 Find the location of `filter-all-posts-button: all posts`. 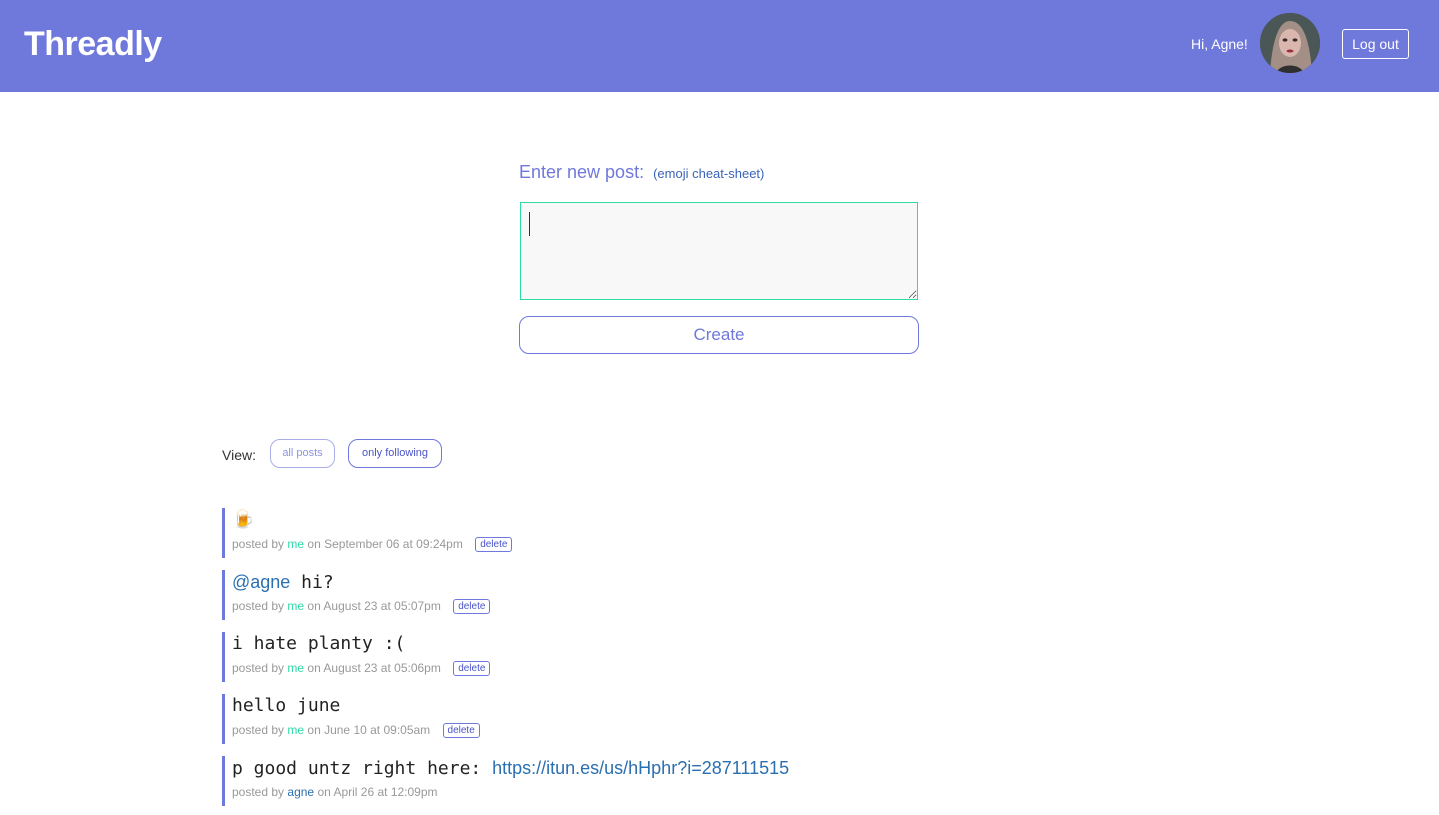

filter-all-posts-button: all posts is located at coordinates (302, 453).